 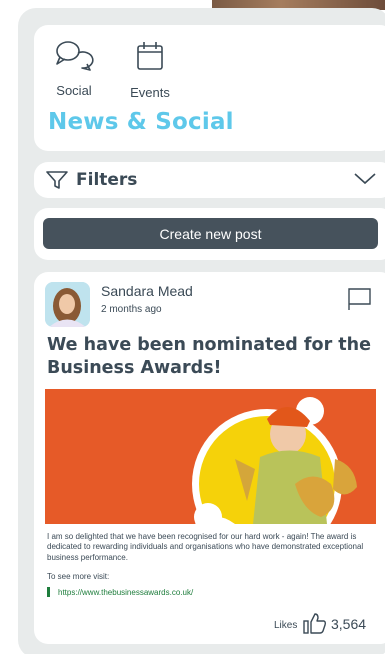 I want to click on filters-label: Filters, so click(x=107, y=180).